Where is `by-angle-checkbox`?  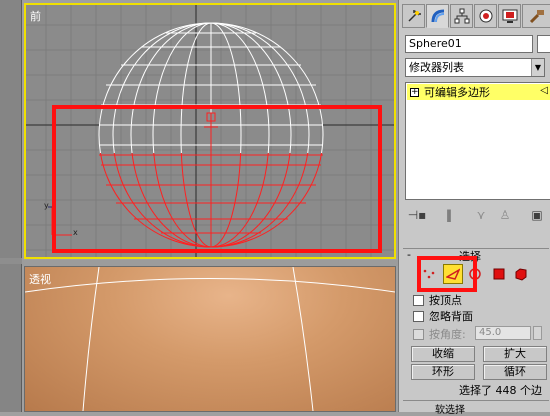 by-angle-checkbox is located at coordinates (418, 334).